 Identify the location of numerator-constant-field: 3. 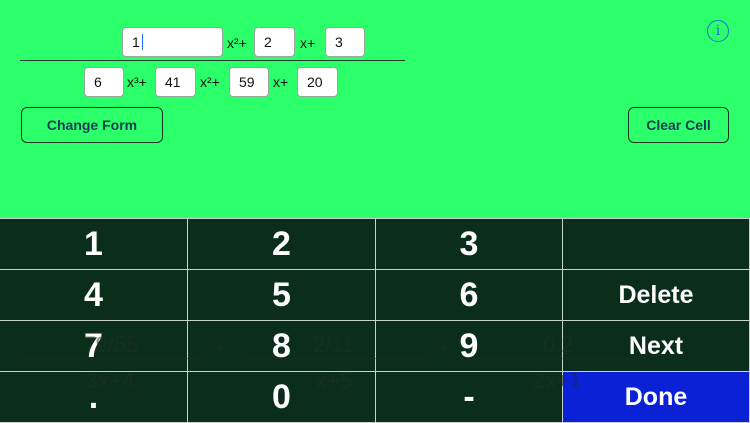
(345, 42).